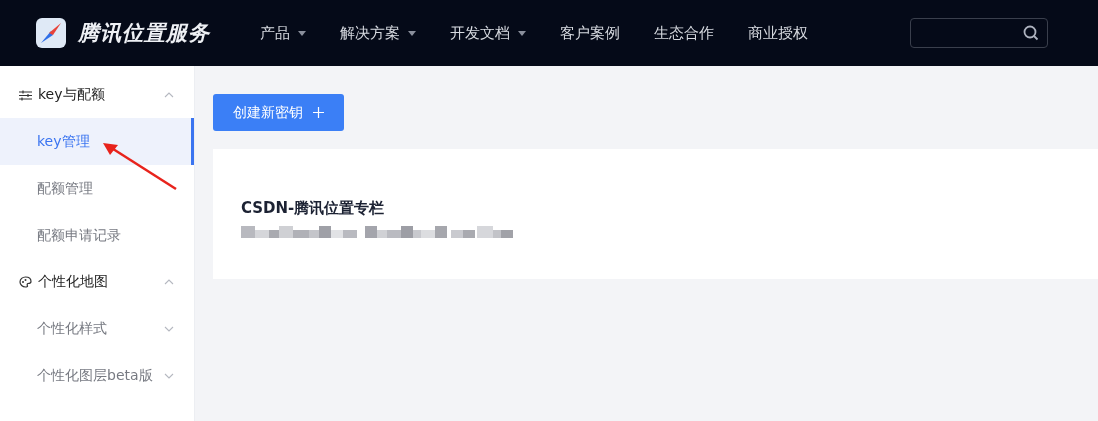  What do you see at coordinates (778, 33) in the screenshot?
I see `nav-link: 商业授权` at bounding box center [778, 33].